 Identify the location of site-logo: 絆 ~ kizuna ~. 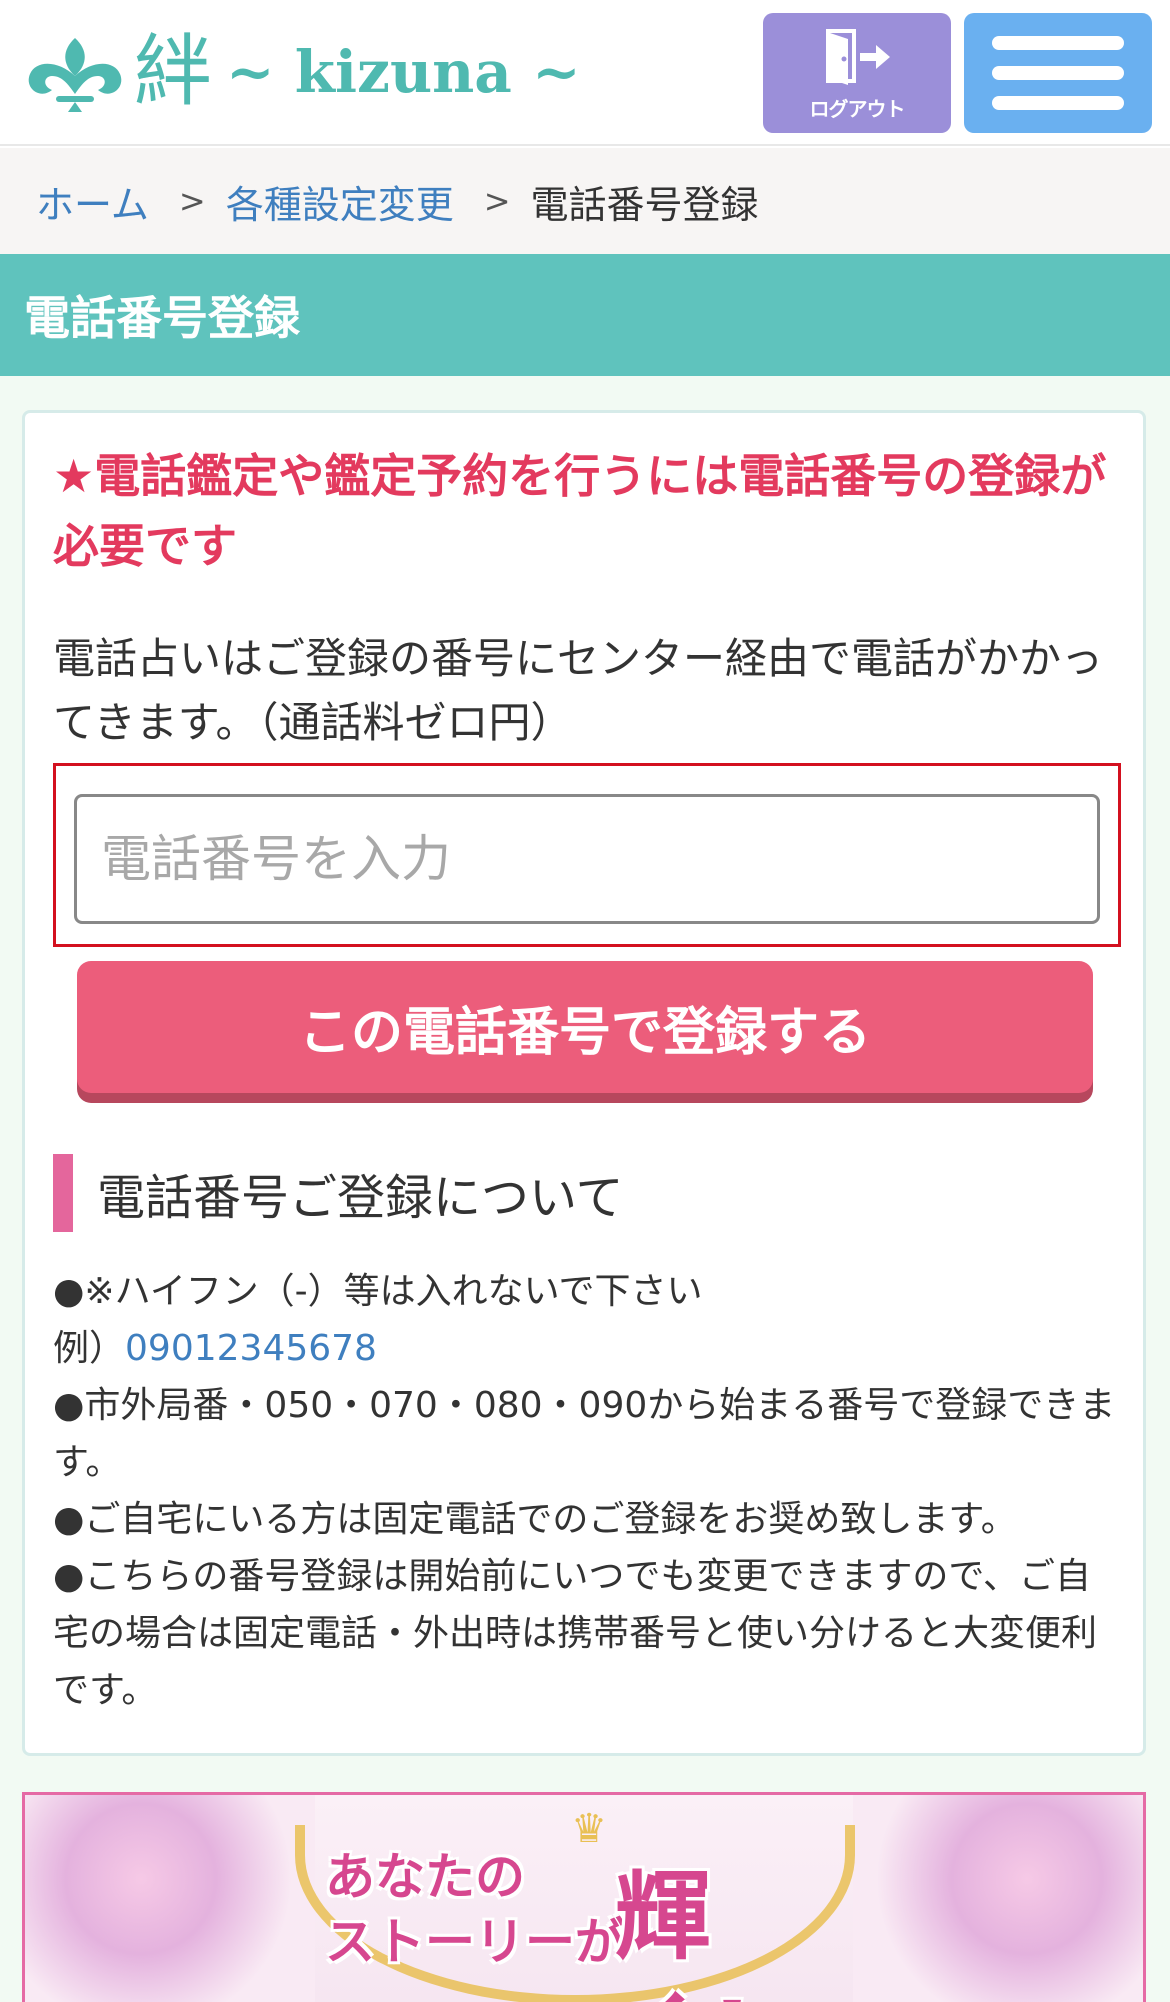
(301, 72).